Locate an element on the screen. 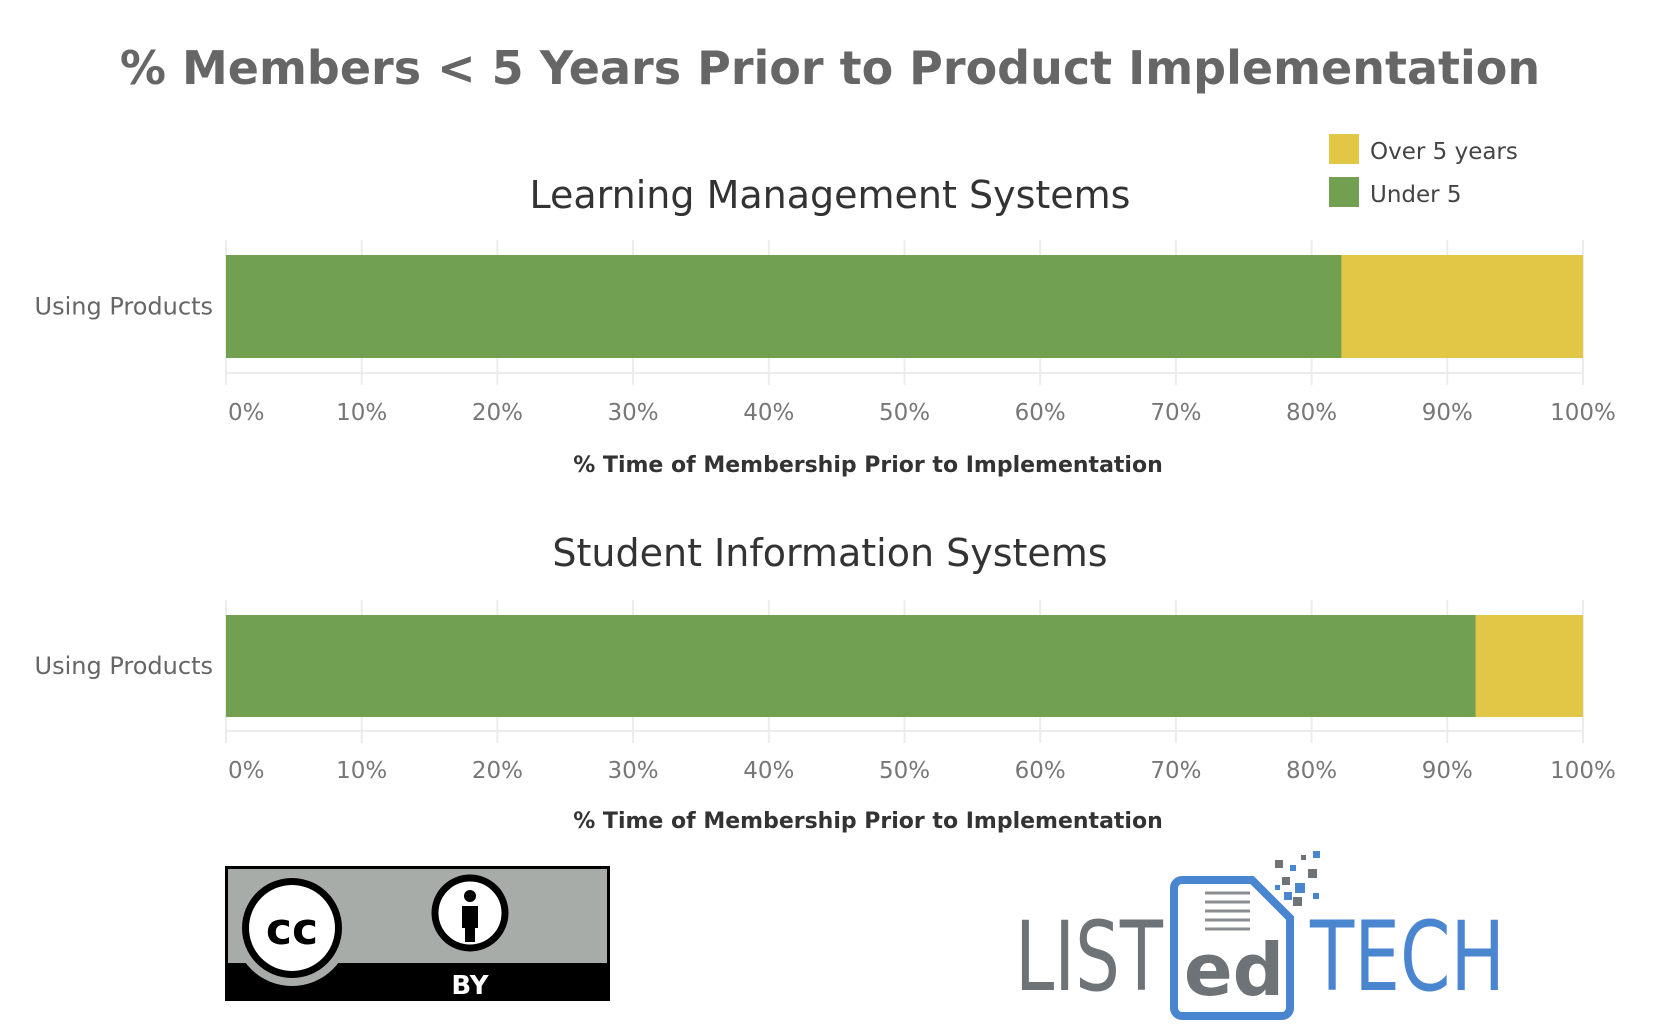 The height and width of the screenshot is (1033, 1657). cc-icon: cc is located at coordinates (292, 929).